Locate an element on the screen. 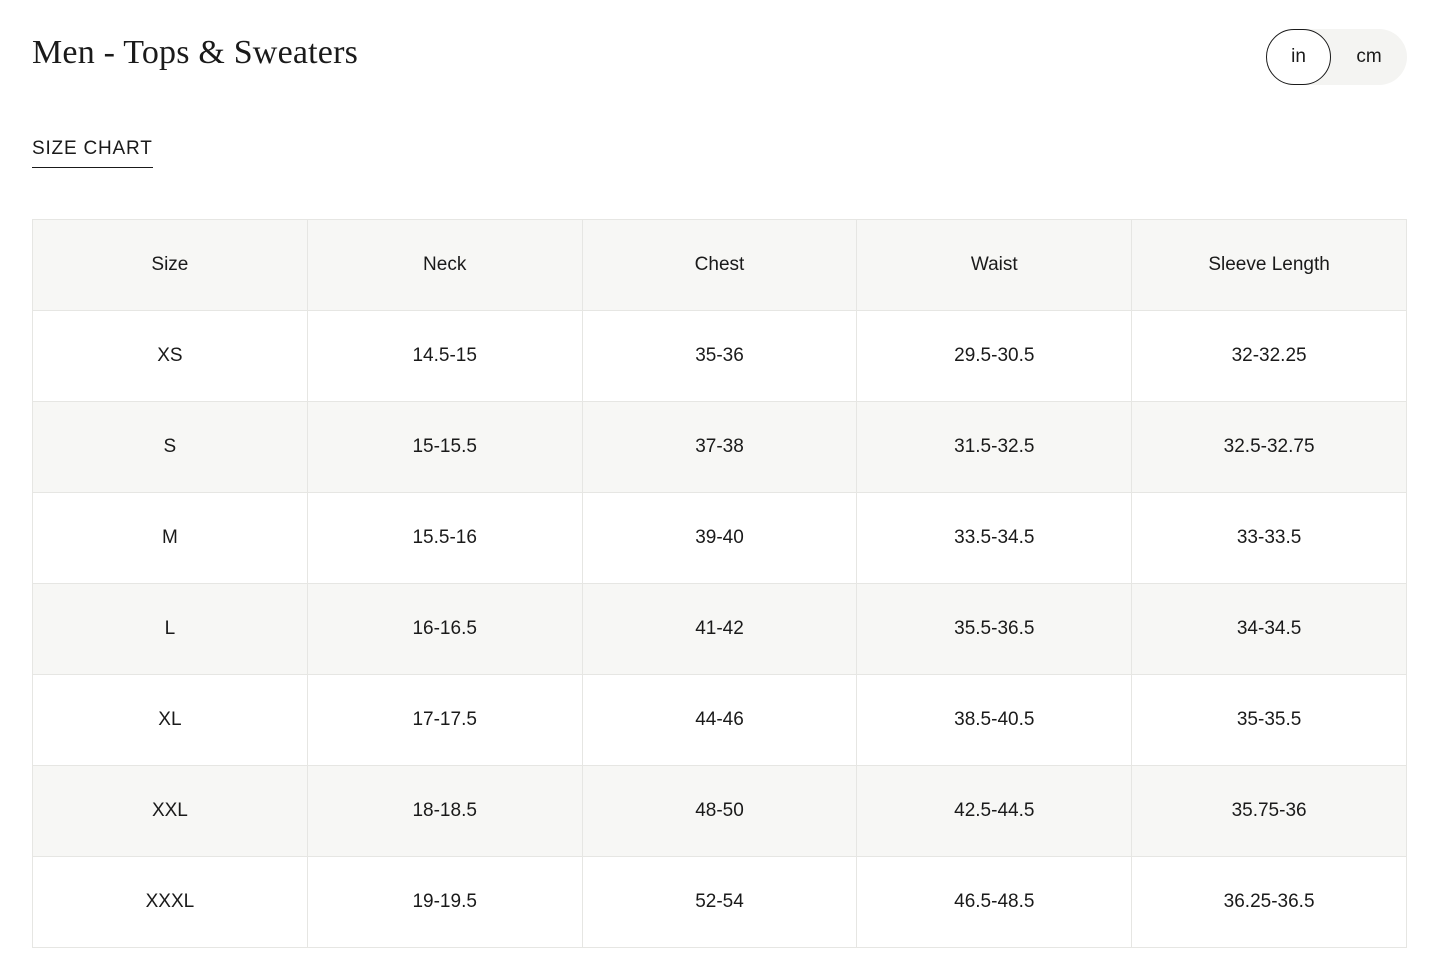 The image size is (1445, 956). chest-cell: 39-40 is located at coordinates (719, 538).